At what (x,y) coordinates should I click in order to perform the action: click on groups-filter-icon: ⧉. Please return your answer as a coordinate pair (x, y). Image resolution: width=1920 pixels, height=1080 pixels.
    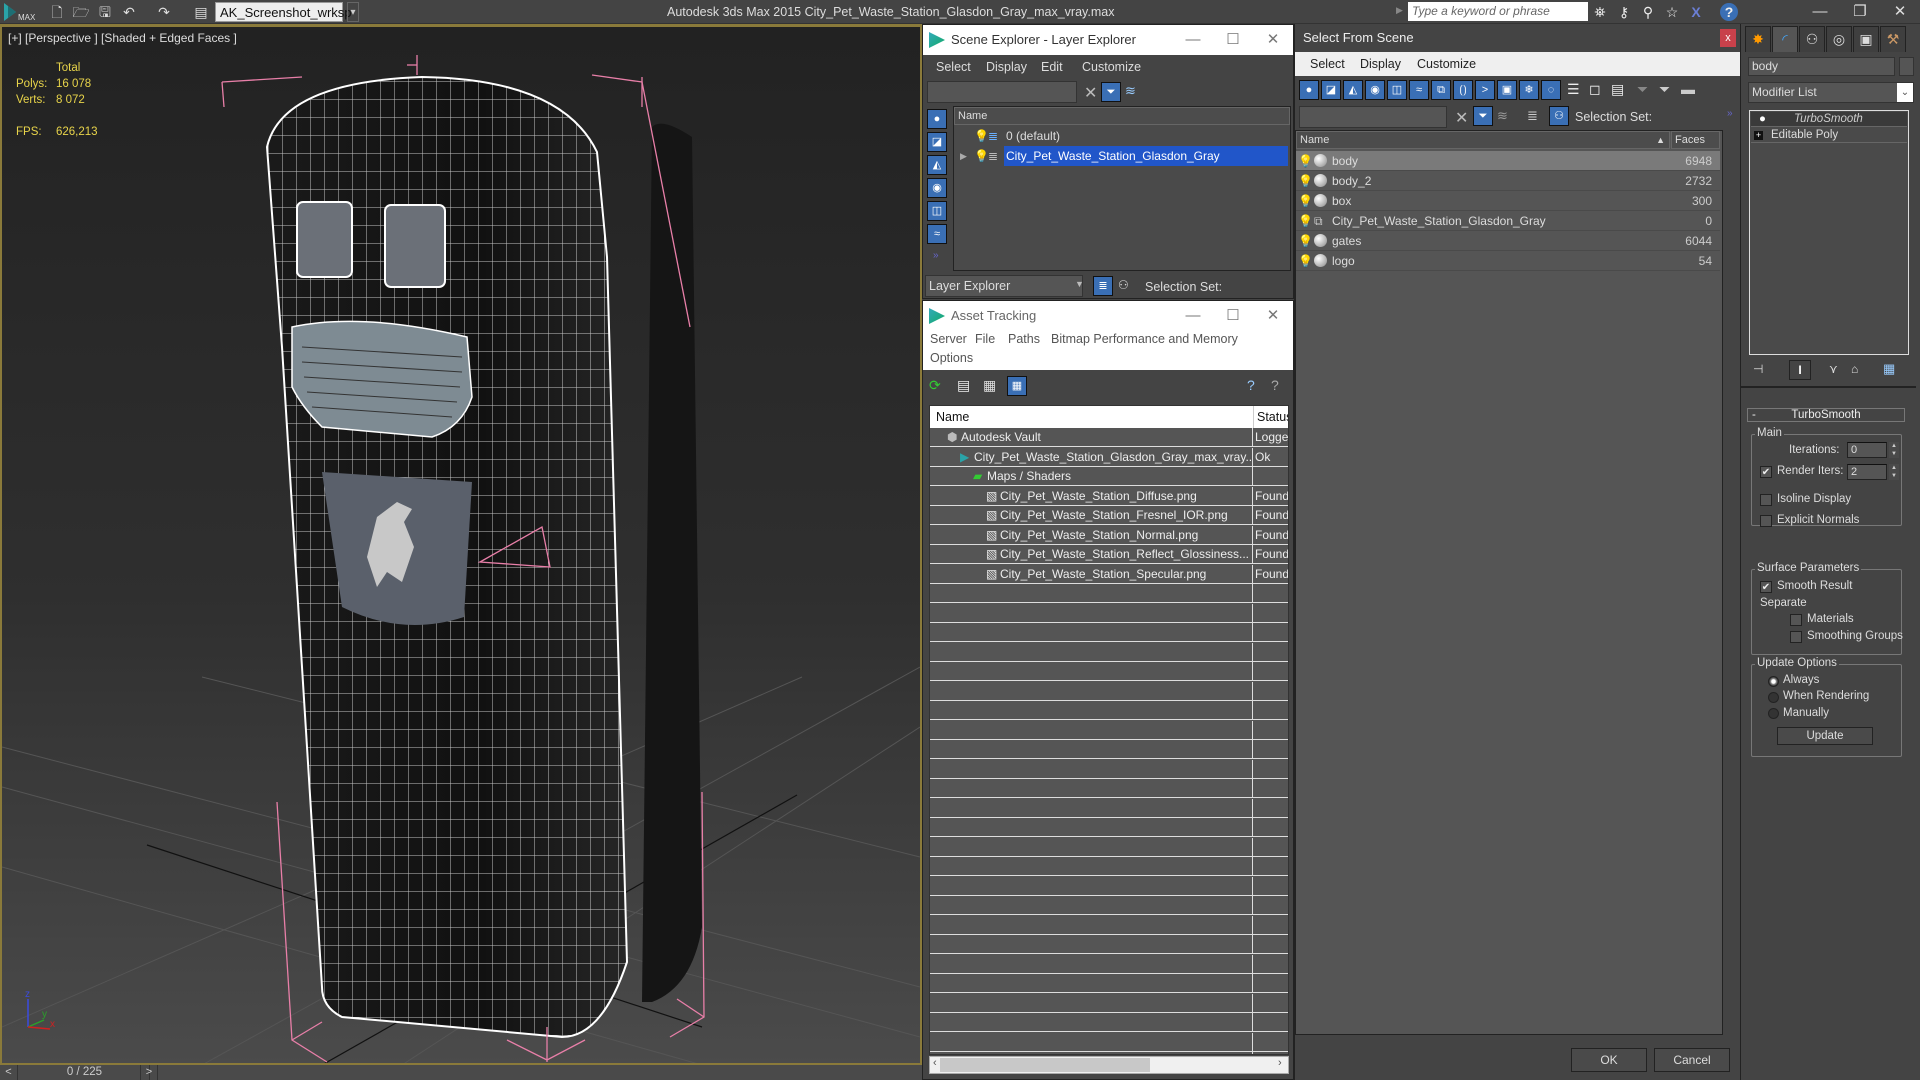
    Looking at the image, I should click on (1441, 90).